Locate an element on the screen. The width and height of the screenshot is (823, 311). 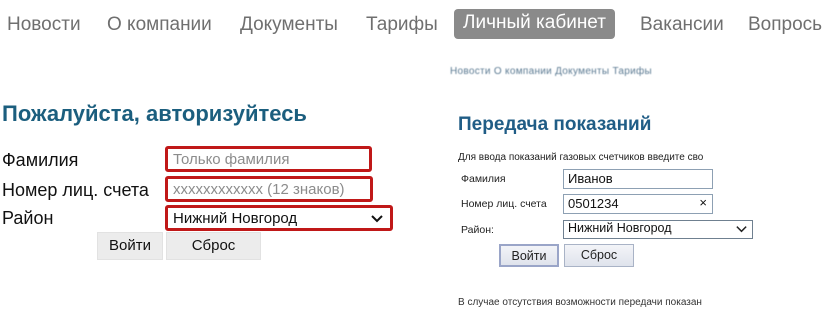
readings-login-button: Войти is located at coordinates (529, 255).